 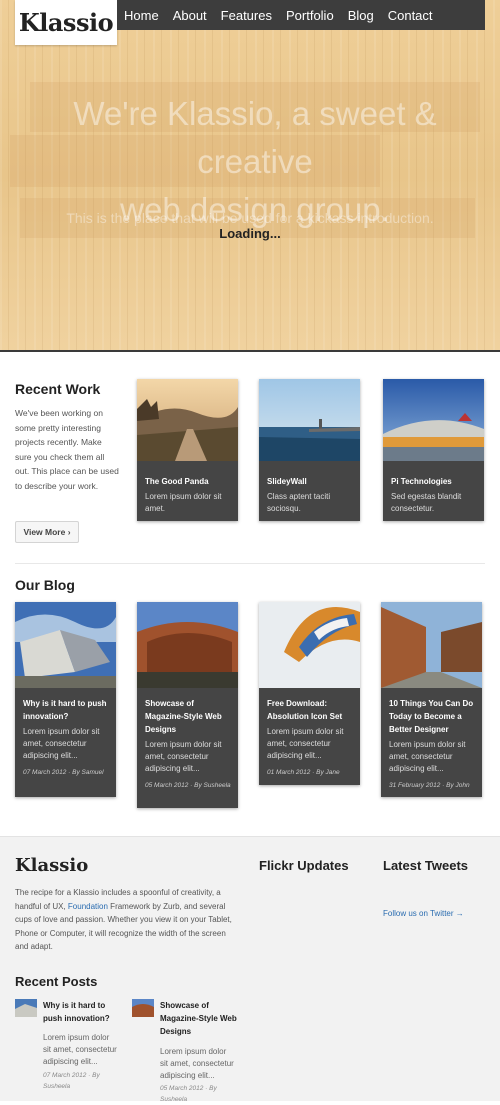 What do you see at coordinates (47, 532) in the screenshot?
I see `view-more-button: View More ›` at bounding box center [47, 532].